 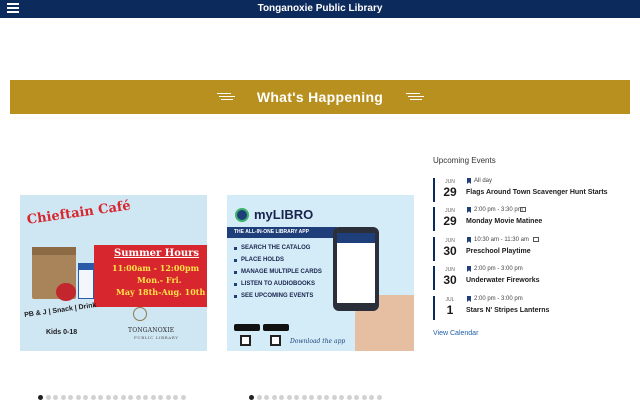 I want to click on juice-box-icon, so click(x=86, y=284).